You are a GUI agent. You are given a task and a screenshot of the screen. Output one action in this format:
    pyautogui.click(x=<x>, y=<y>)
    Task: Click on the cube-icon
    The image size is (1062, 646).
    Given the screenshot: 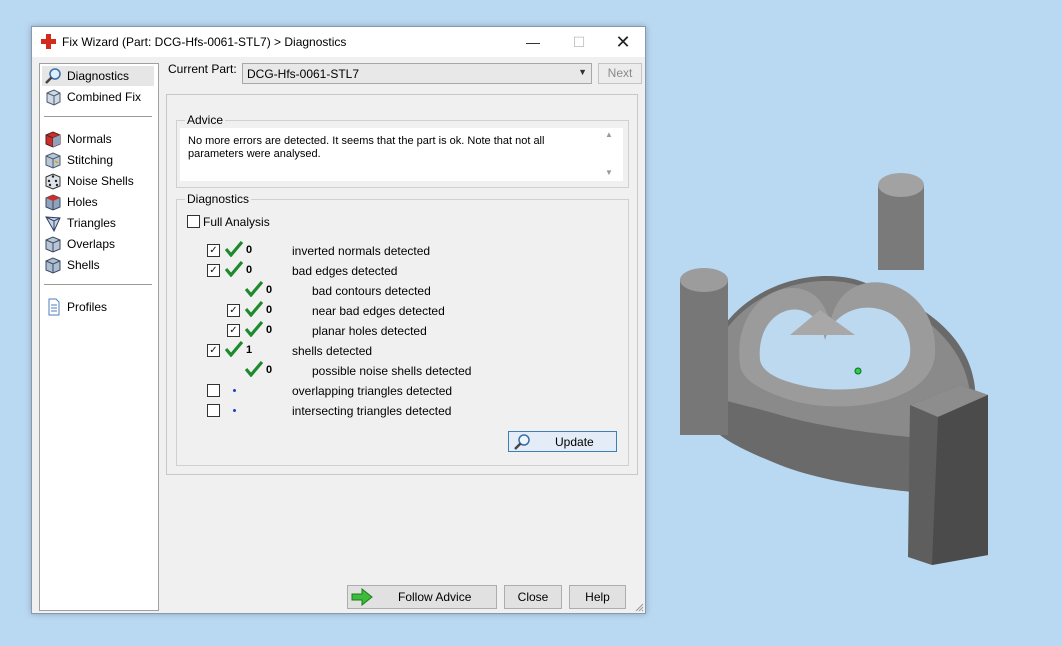 What is the action you would take?
    pyautogui.click(x=53, y=97)
    